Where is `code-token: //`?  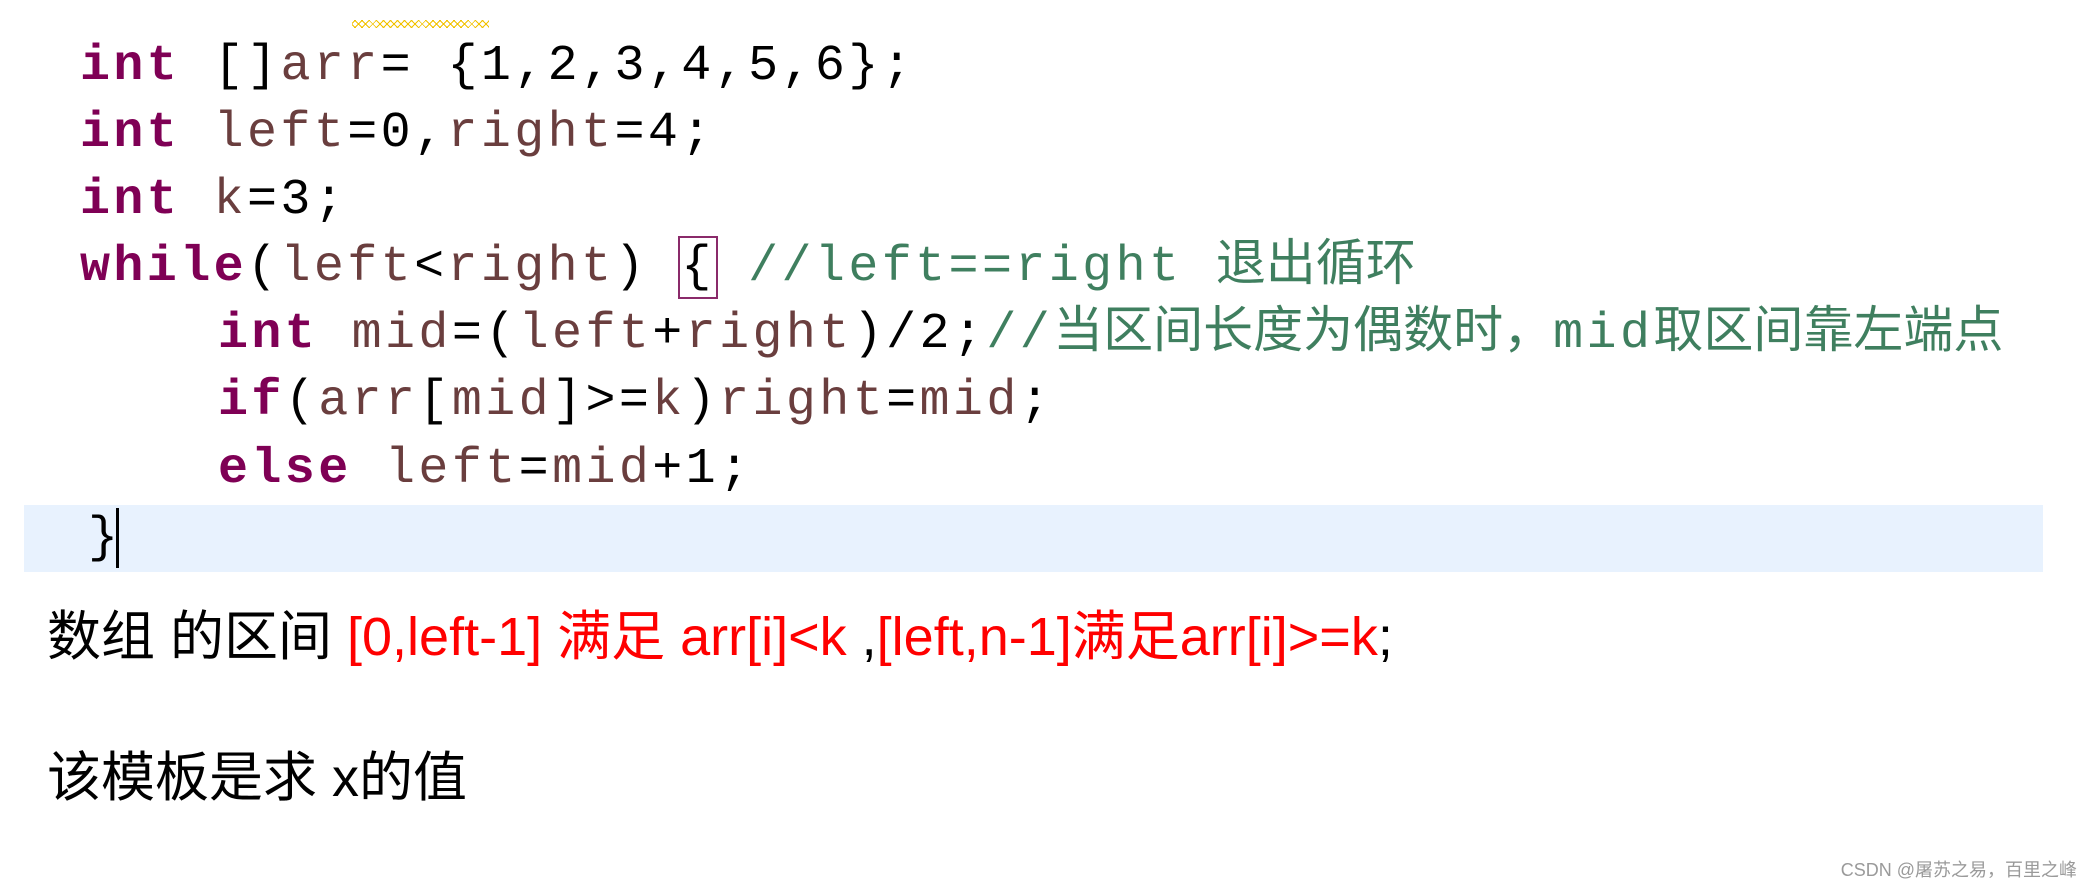 code-token: // is located at coordinates (1020, 334).